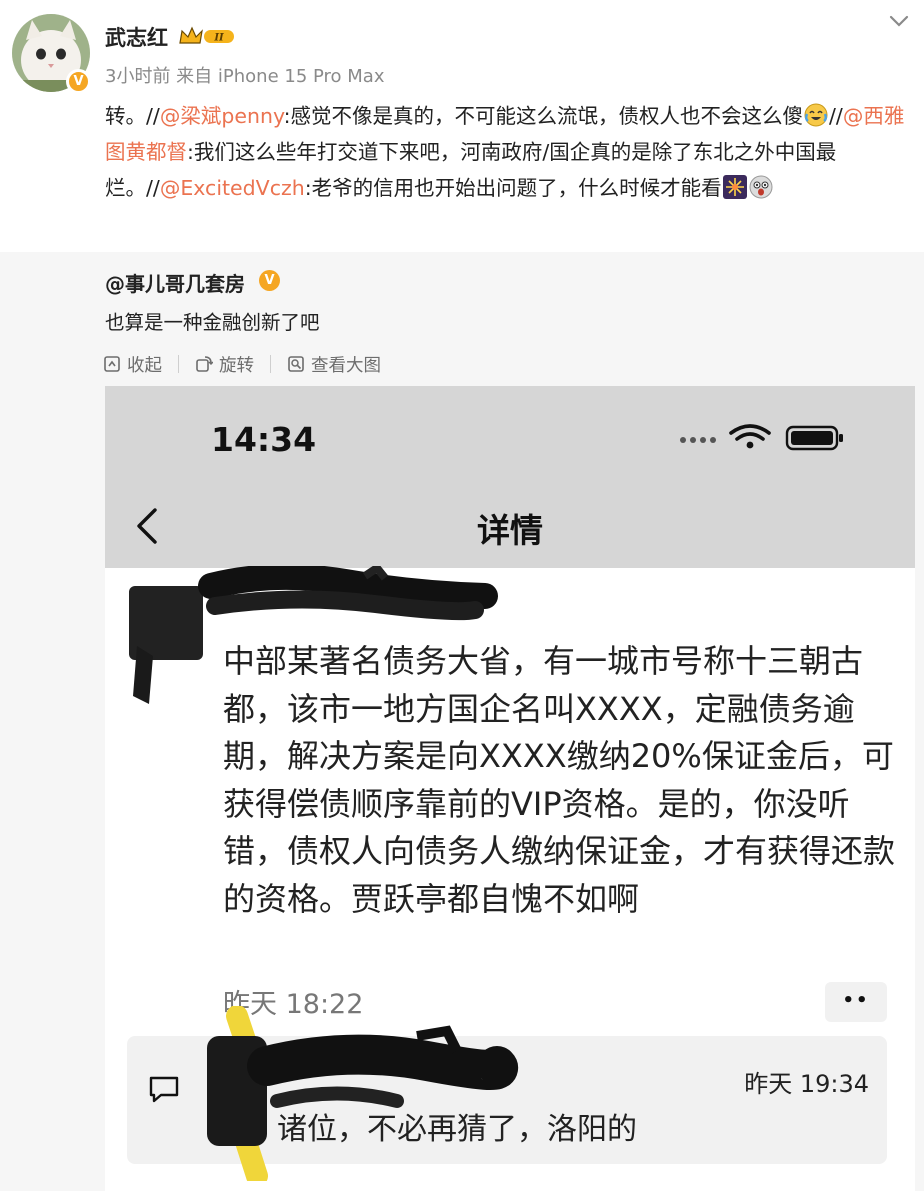  I want to click on crying-laugh-emoji, so click(816, 115).